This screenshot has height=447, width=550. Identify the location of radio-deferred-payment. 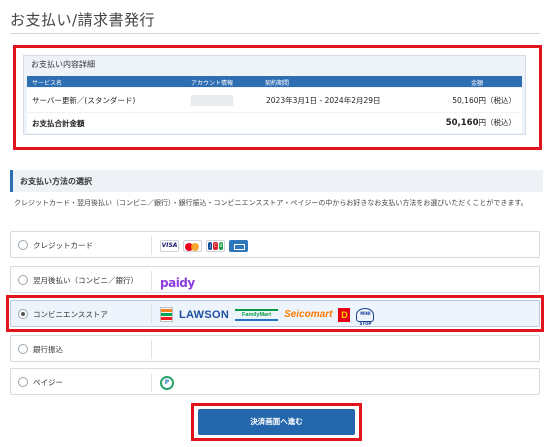
(23, 280).